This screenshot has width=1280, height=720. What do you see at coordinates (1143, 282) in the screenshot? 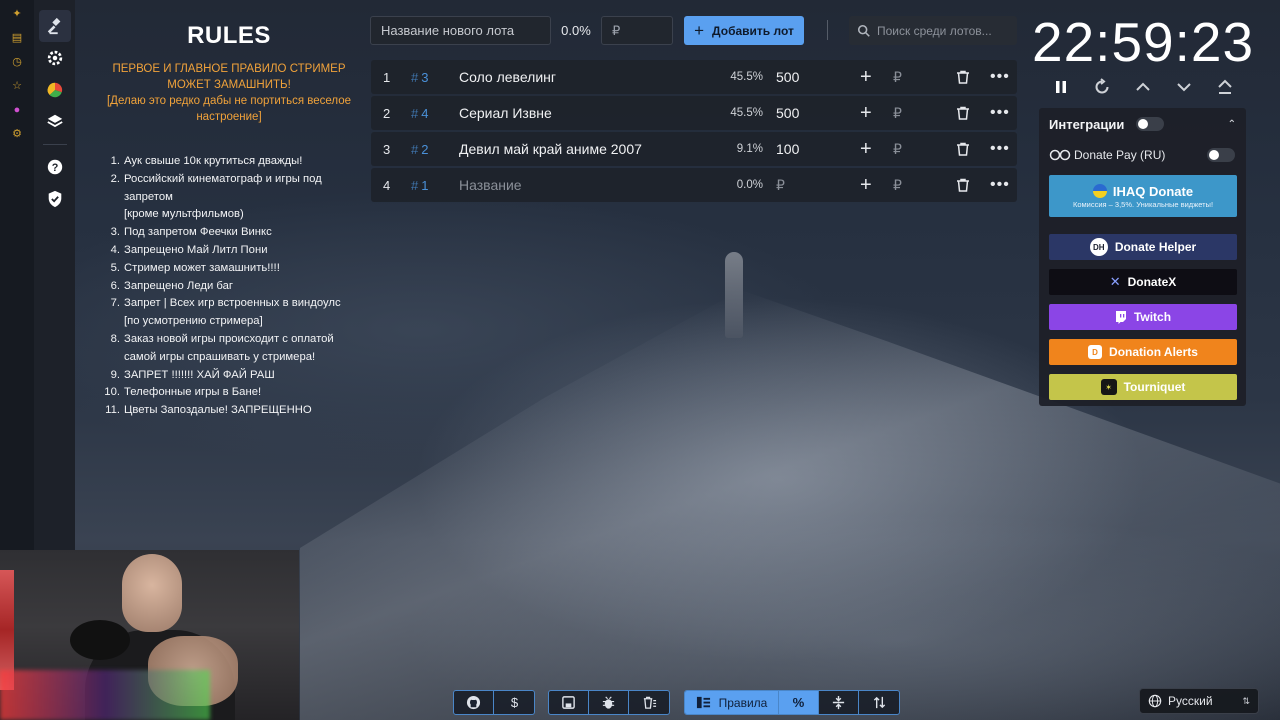
I see `donatex-button: ✕ DonateX` at bounding box center [1143, 282].